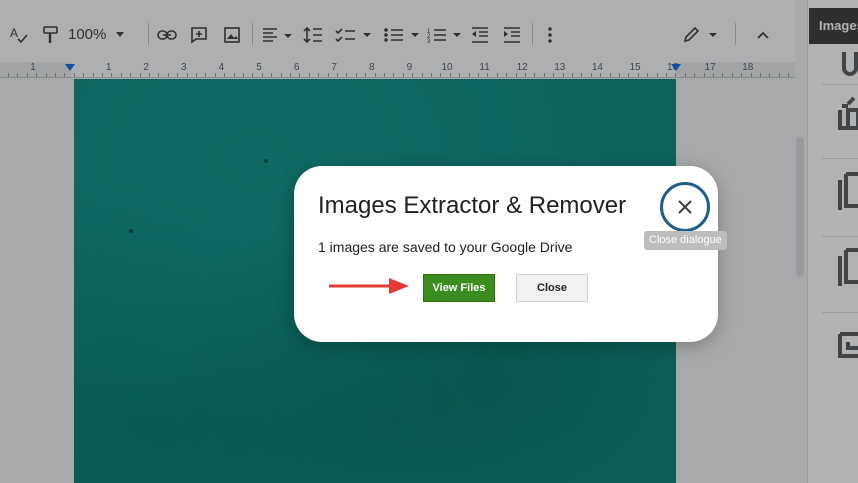 The width and height of the screenshot is (858, 483). What do you see at coordinates (685, 240) in the screenshot?
I see `close-dialog-tooltip: Close dialogue` at bounding box center [685, 240].